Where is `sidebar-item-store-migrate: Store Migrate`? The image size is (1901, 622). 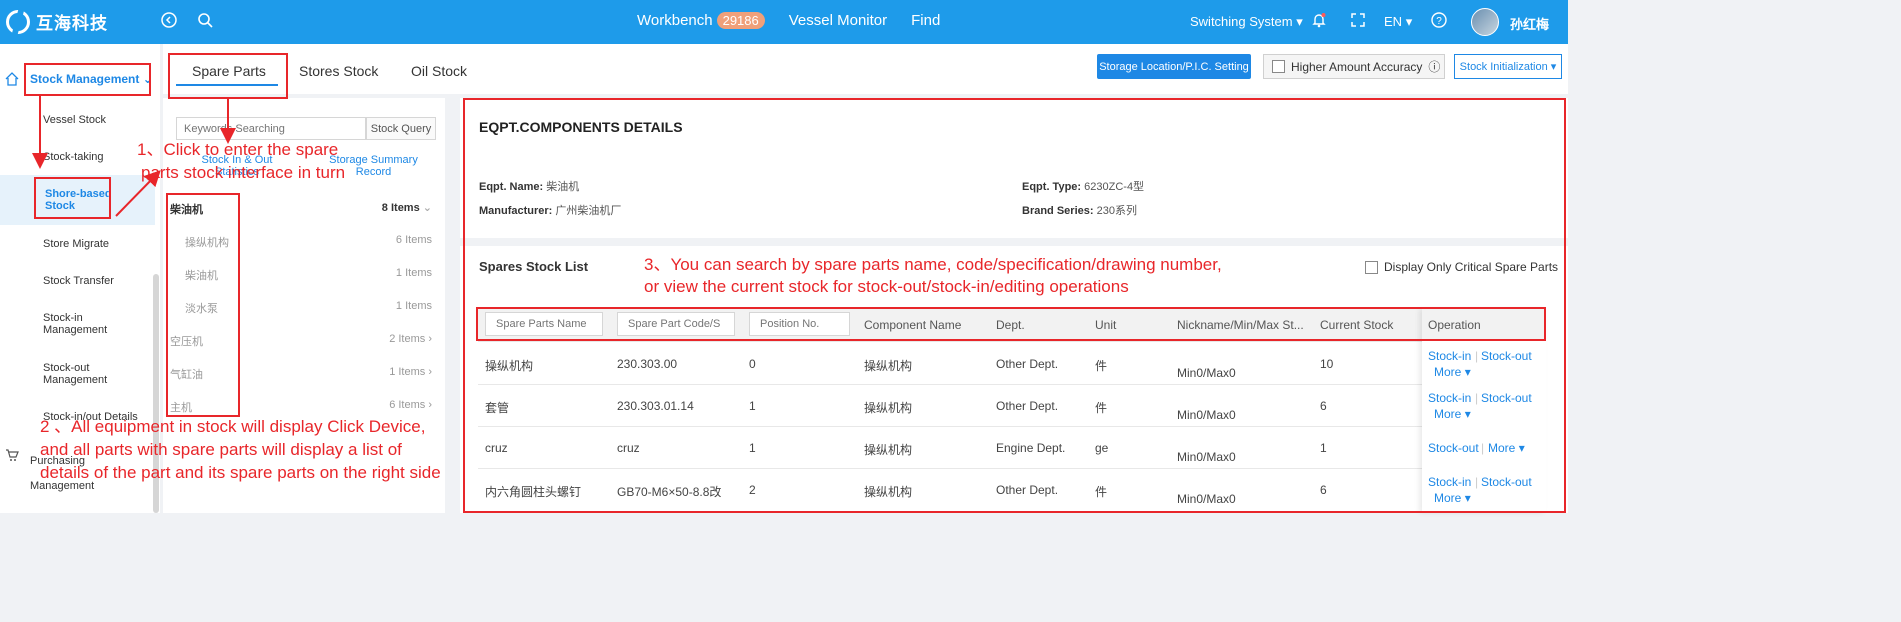
sidebar-item-store-migrate: Store Migrate is located at coordinates (76, 244).